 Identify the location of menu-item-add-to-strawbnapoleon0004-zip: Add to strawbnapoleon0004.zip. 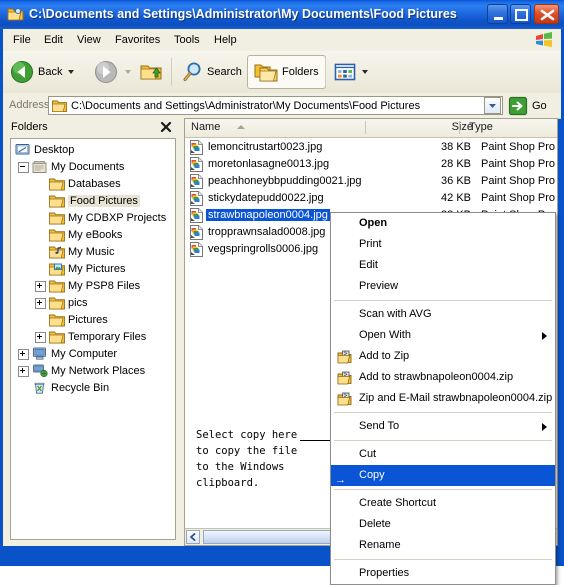
(443, 377).